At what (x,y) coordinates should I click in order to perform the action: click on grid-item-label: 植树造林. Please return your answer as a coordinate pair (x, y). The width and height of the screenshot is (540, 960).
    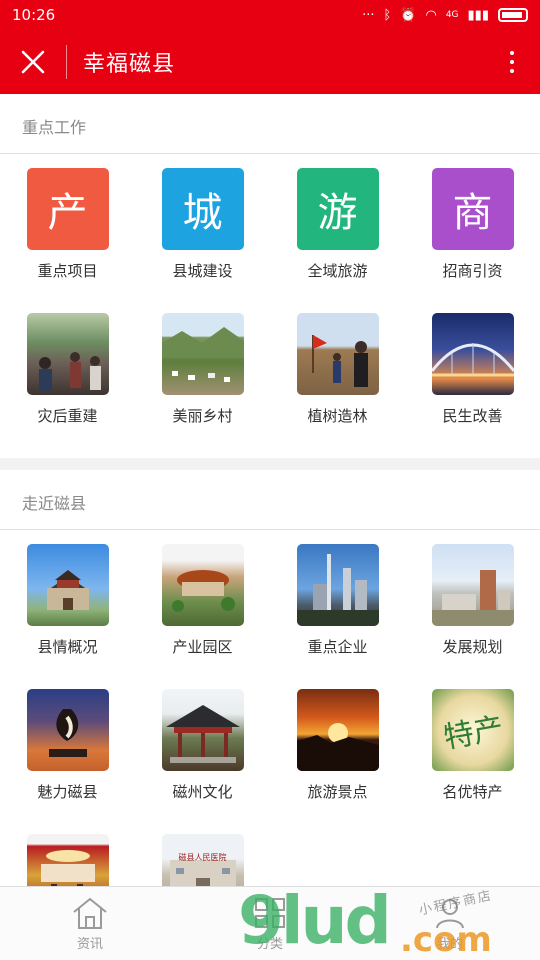
    Looking at the image, I should click on (337, 416).